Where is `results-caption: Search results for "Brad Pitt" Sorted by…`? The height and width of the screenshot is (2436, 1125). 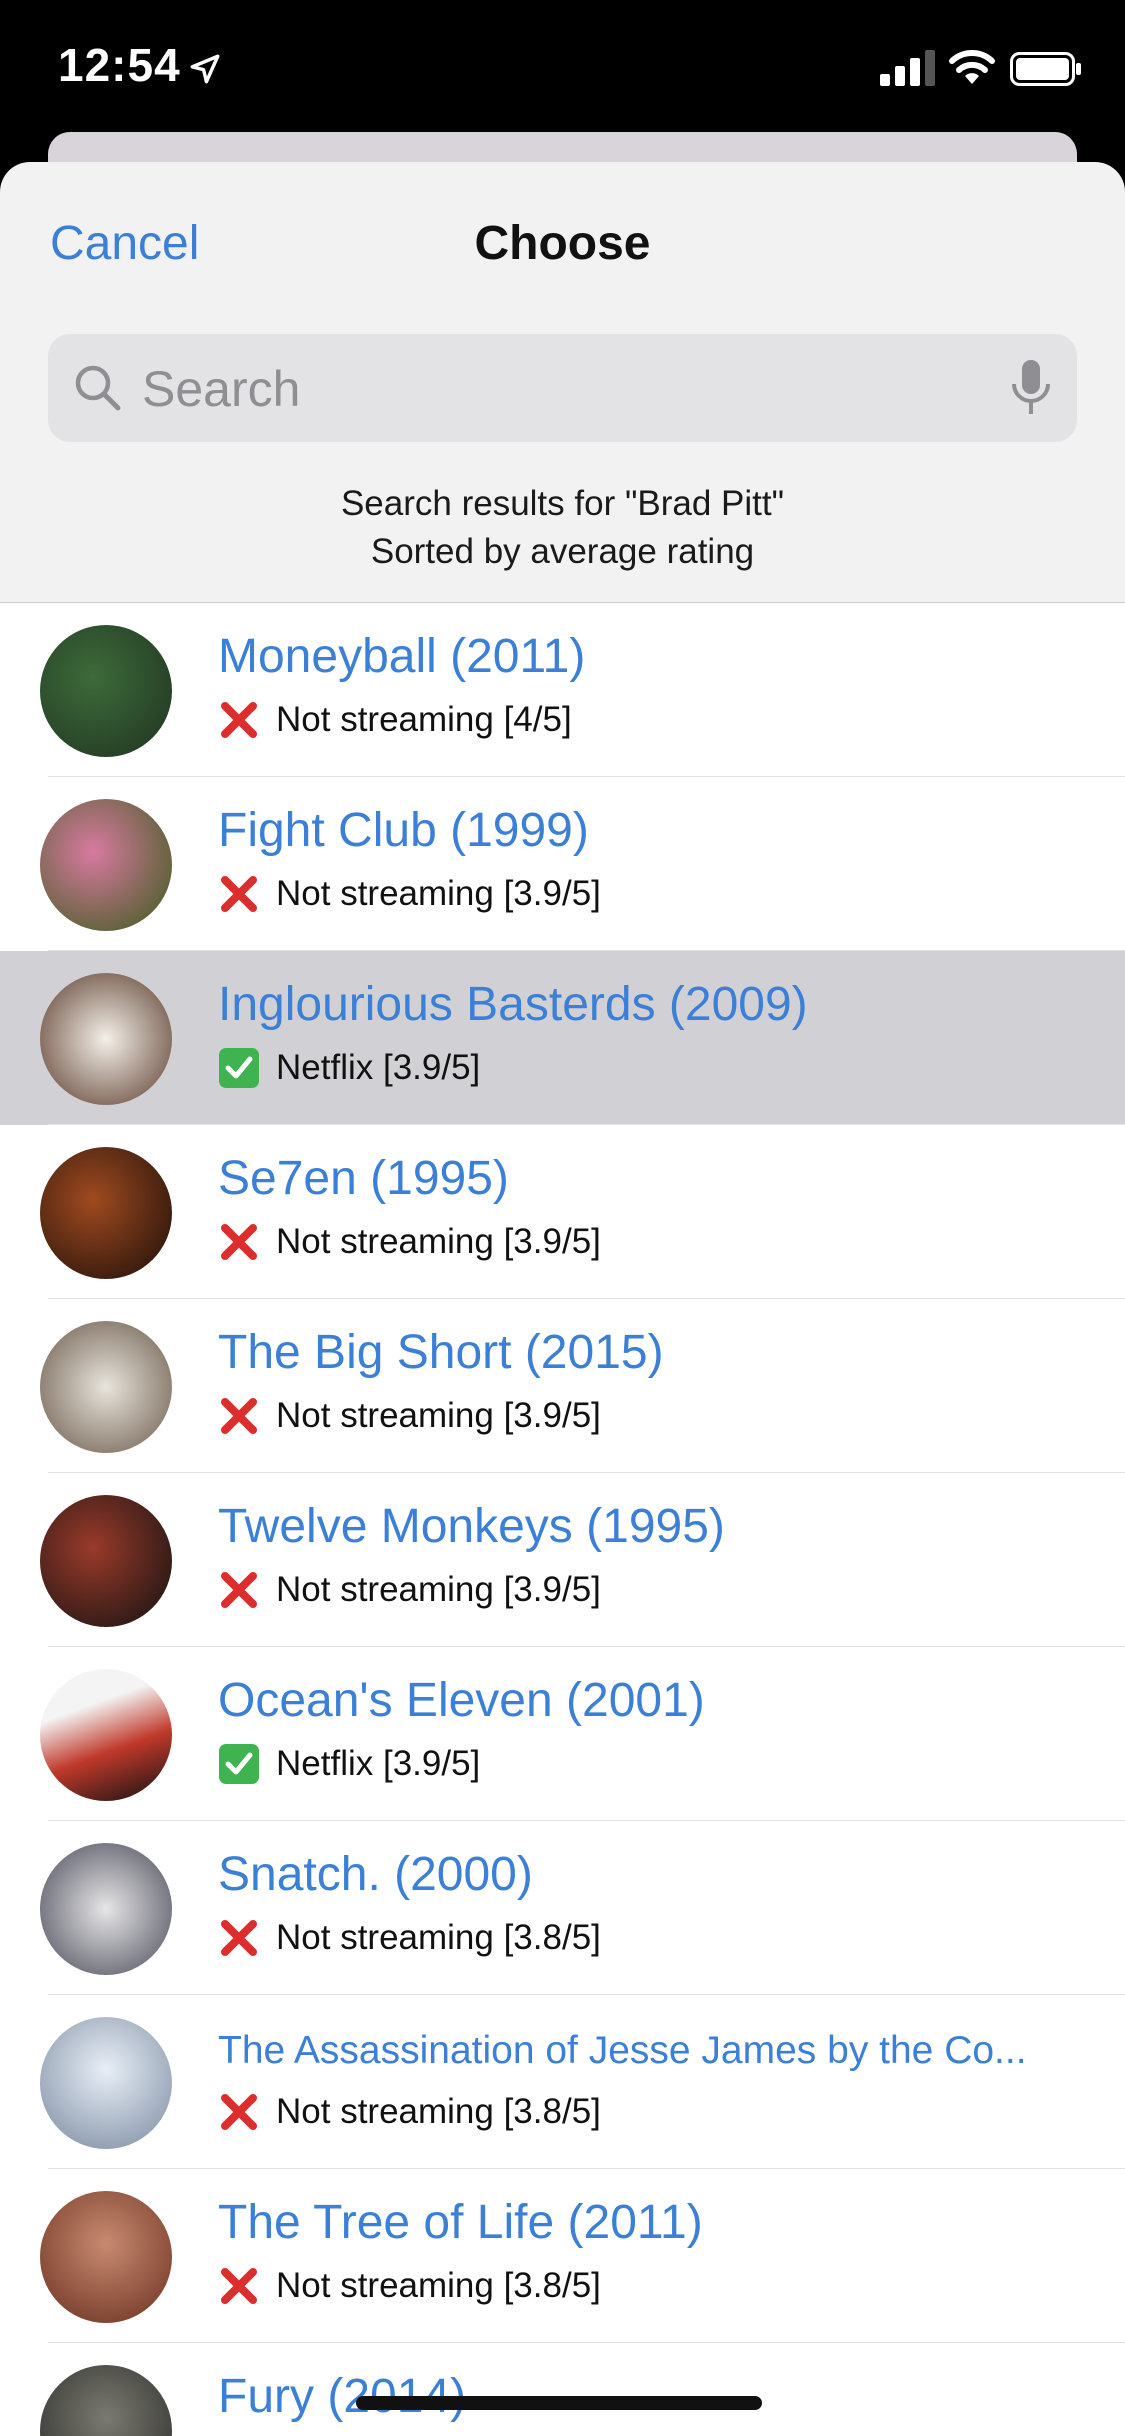 results-caption: Search results for "Brad Pitt" Sorted by… is located at coordinates (562, 528).